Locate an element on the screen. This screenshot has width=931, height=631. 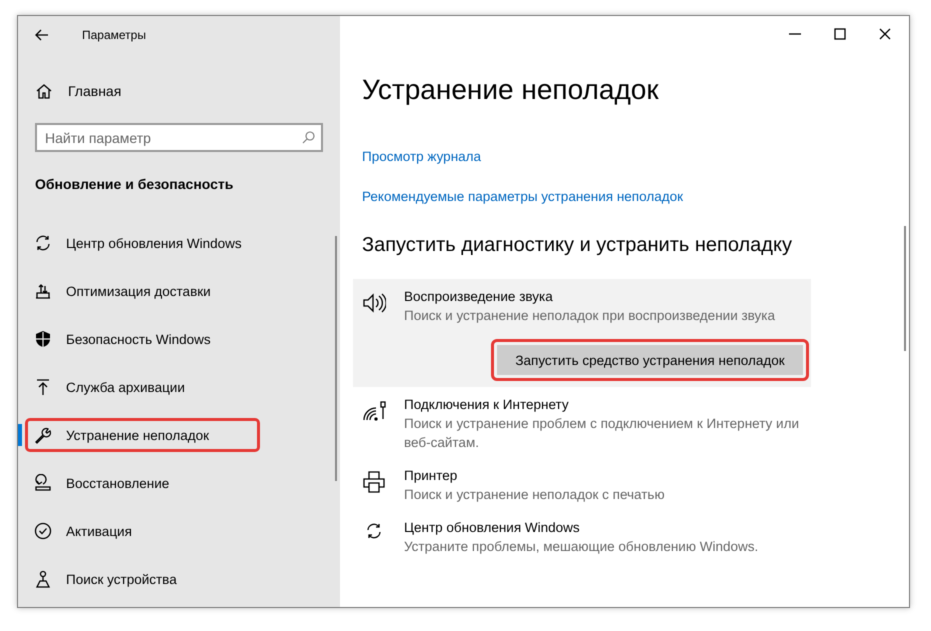
section-heading: Запустить диагностику и устранить неполадку is located at coordinates (577, 245).